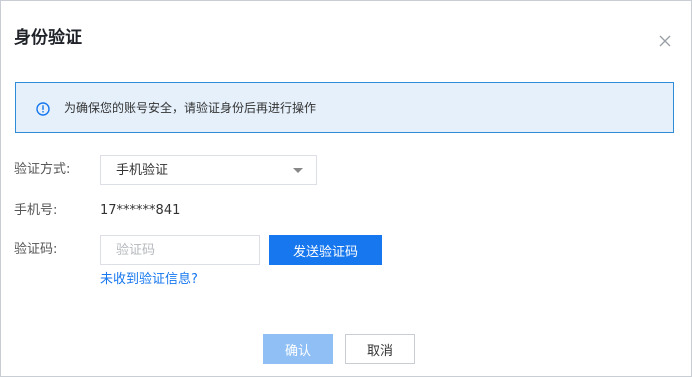  What do you see at coordinates (48, 38) in the screenshot?
I see `dialog-title: 身份验证` at bounding box center [48, 38].